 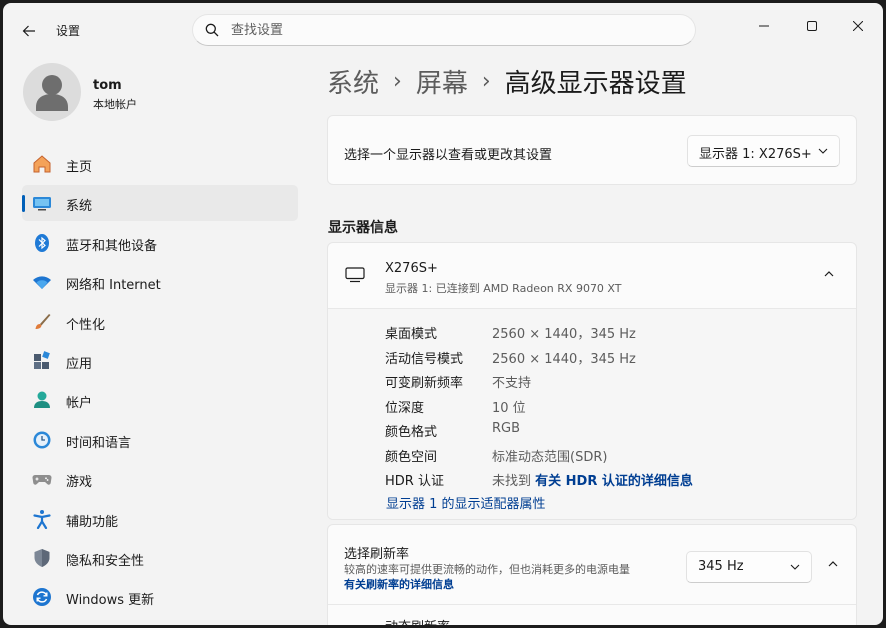 What do you see at coordinates (592, 276) in the screenshot?
I see `display-info-header: X276S+ 显示器 1: 已连接到 AMD Radeon RX 9070 XT` at bounding box center [592, 276].